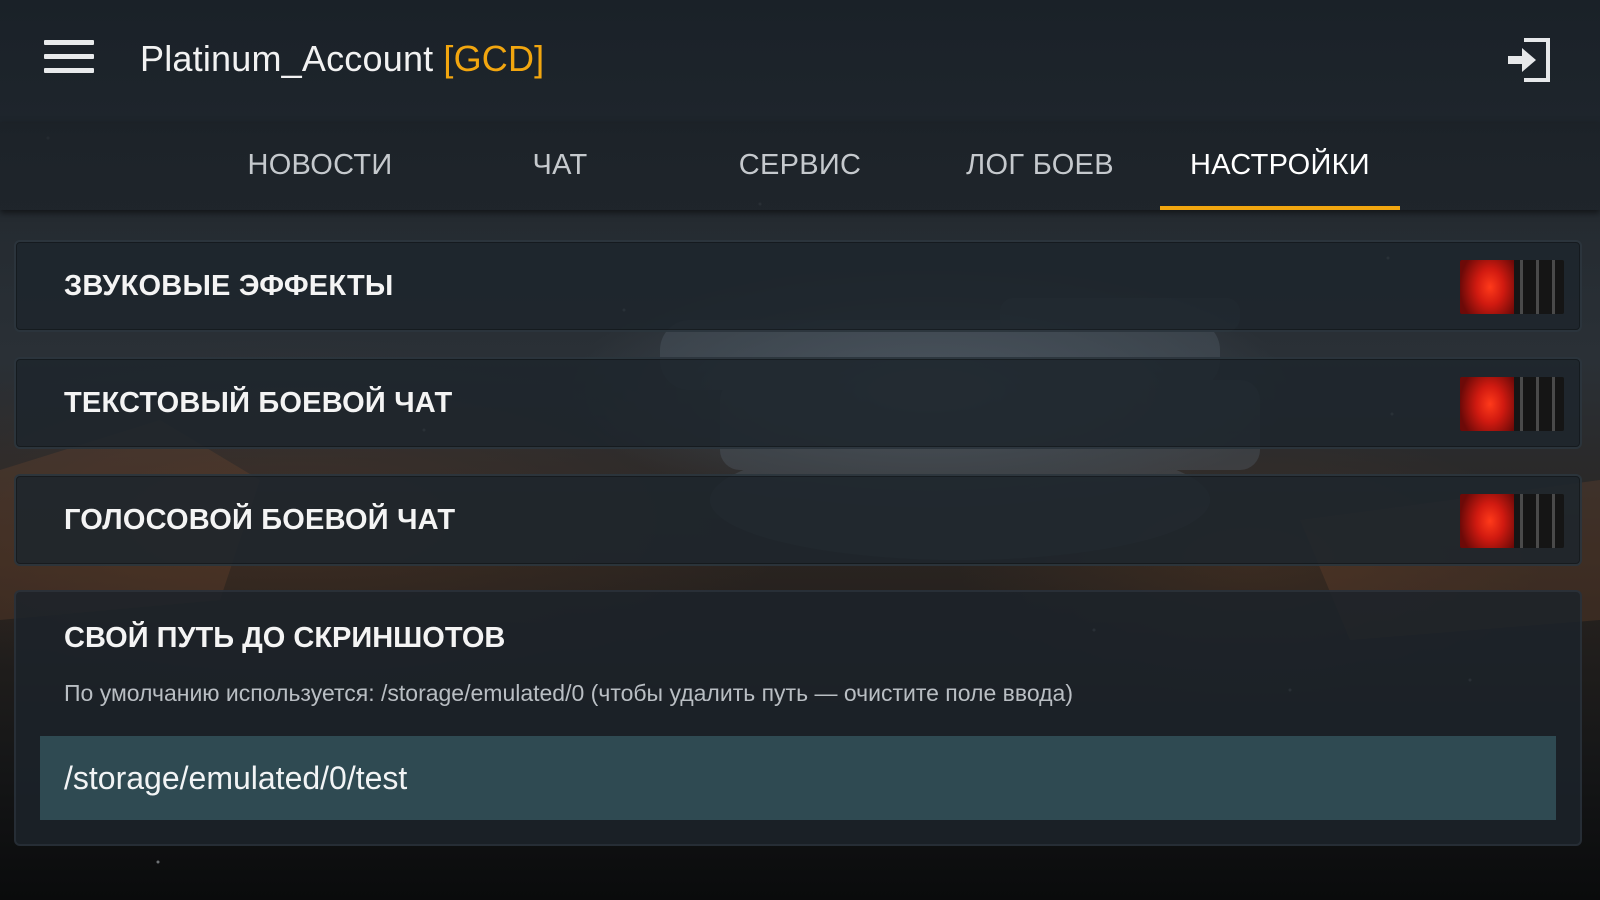 The image size is (1600, 900). I want to click on screenshot-path-title: СВОЙ ПУТЬ ДО СКРИНШОТОВ, so click(285, 638).